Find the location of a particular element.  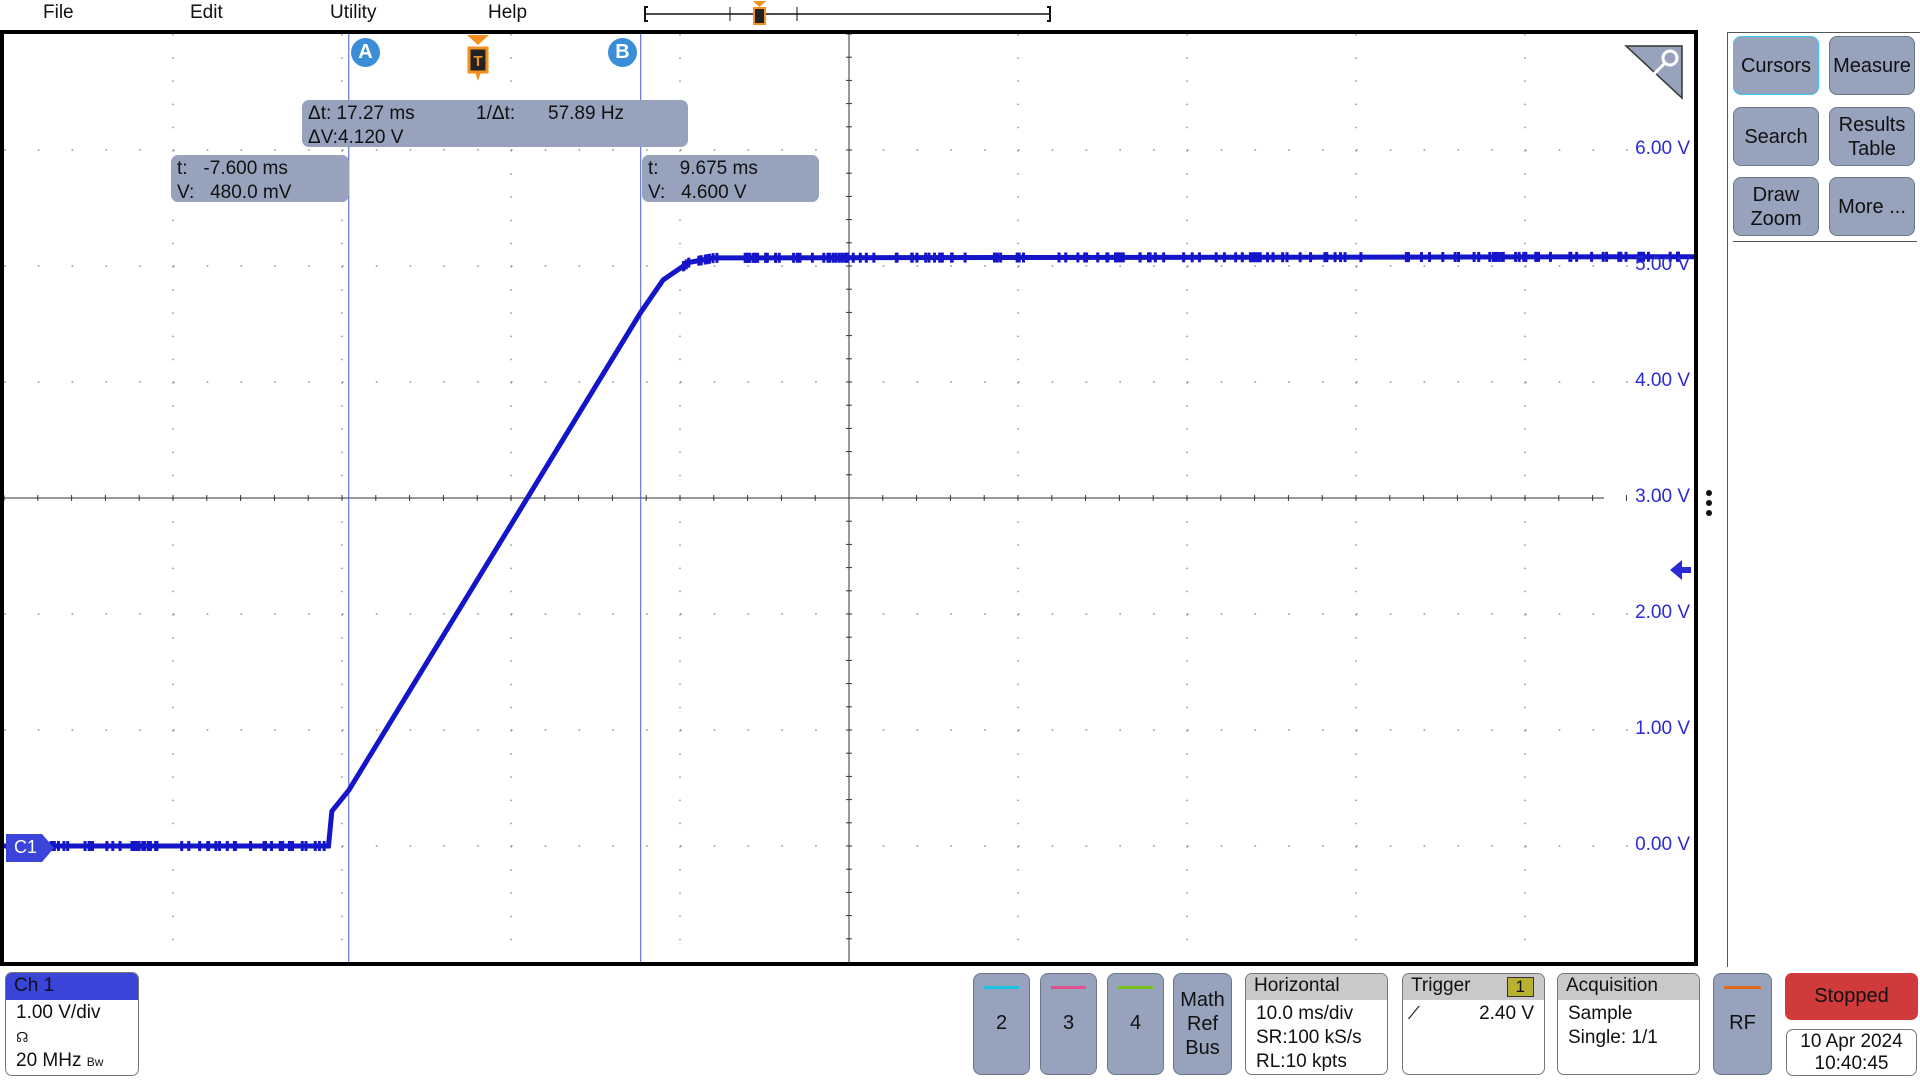

ch4-label: 4 is located at coordinates (1135, 1023).